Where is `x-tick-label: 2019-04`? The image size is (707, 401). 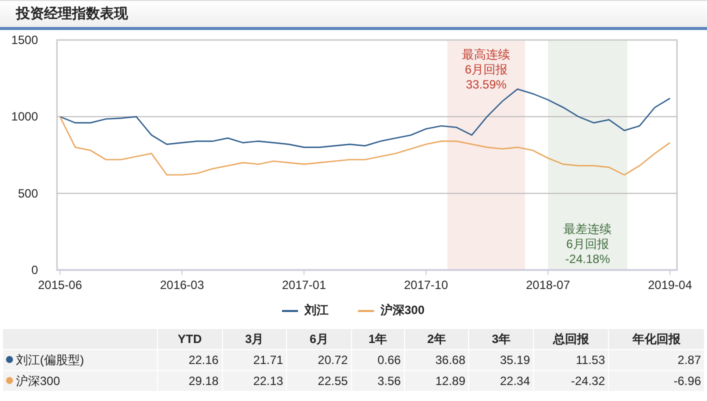 x-tick-label: 2019-04 is located at coordinates (670, 285).